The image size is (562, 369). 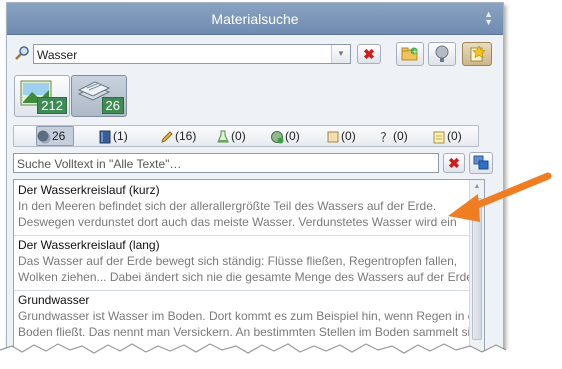 What do you see at coordinates (42, 96) in the screenshot?
I see `category-images-button: 212` at bounding box center [42, 96].